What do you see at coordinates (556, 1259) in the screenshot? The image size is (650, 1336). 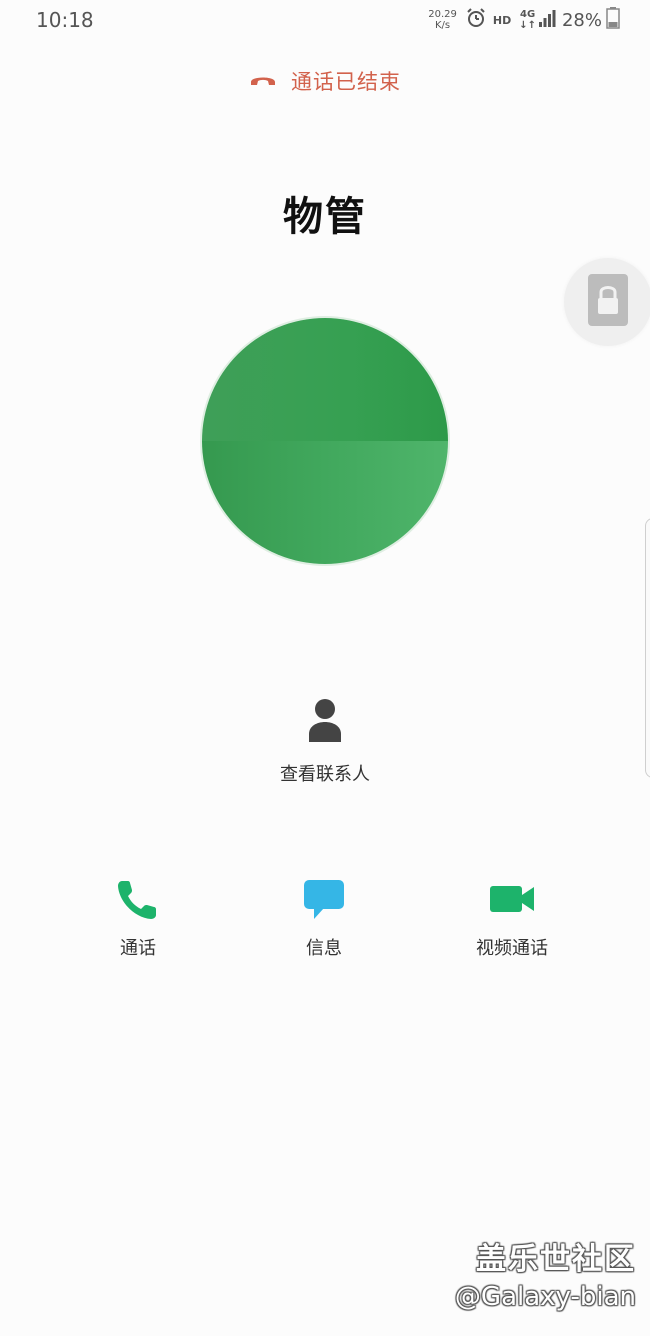 I see `watermark-community: 盖乐世社区` at bounding box center [556, 1259].